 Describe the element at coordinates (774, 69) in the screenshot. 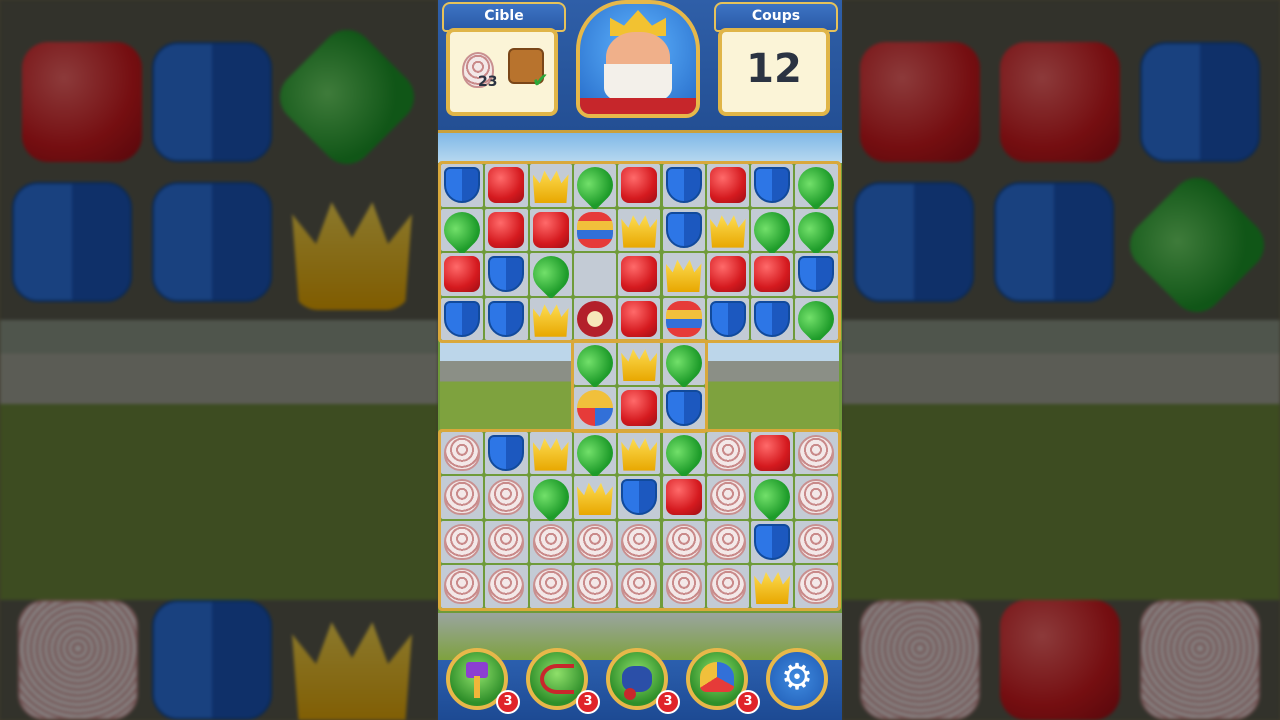

I see `moves-remaining: 12` at that location.